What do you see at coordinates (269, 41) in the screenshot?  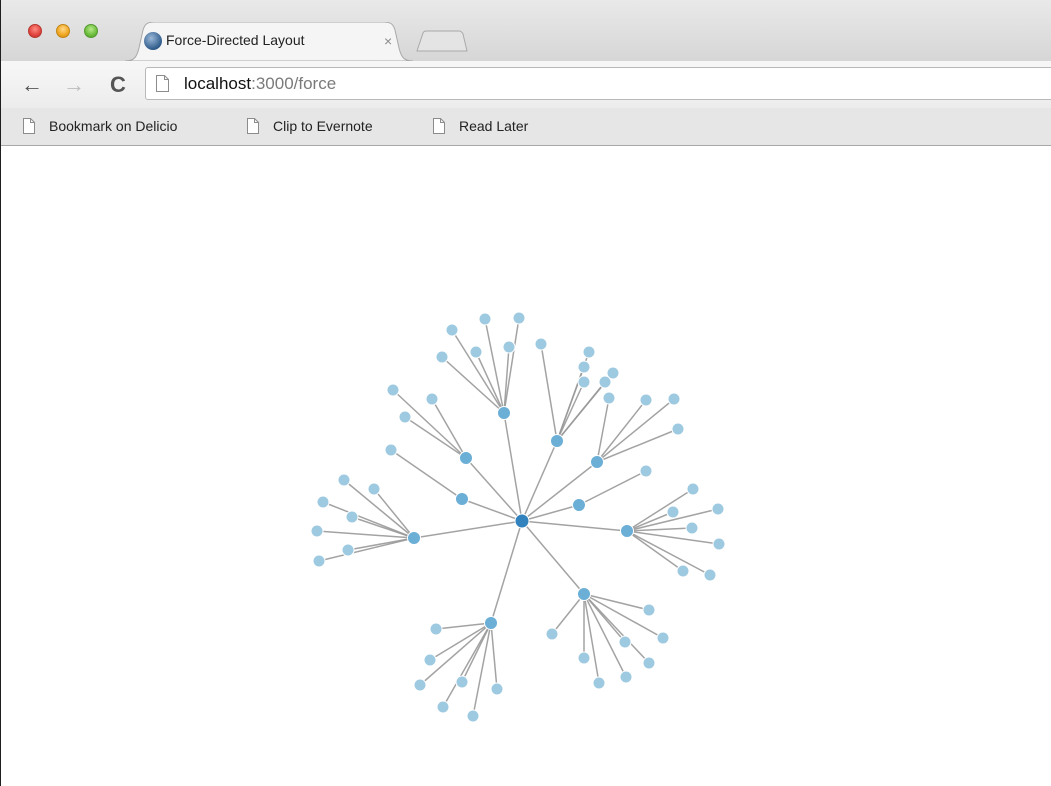 I see `tab-active: Force-Directed Layout ×` at bounding box center [269, 41].